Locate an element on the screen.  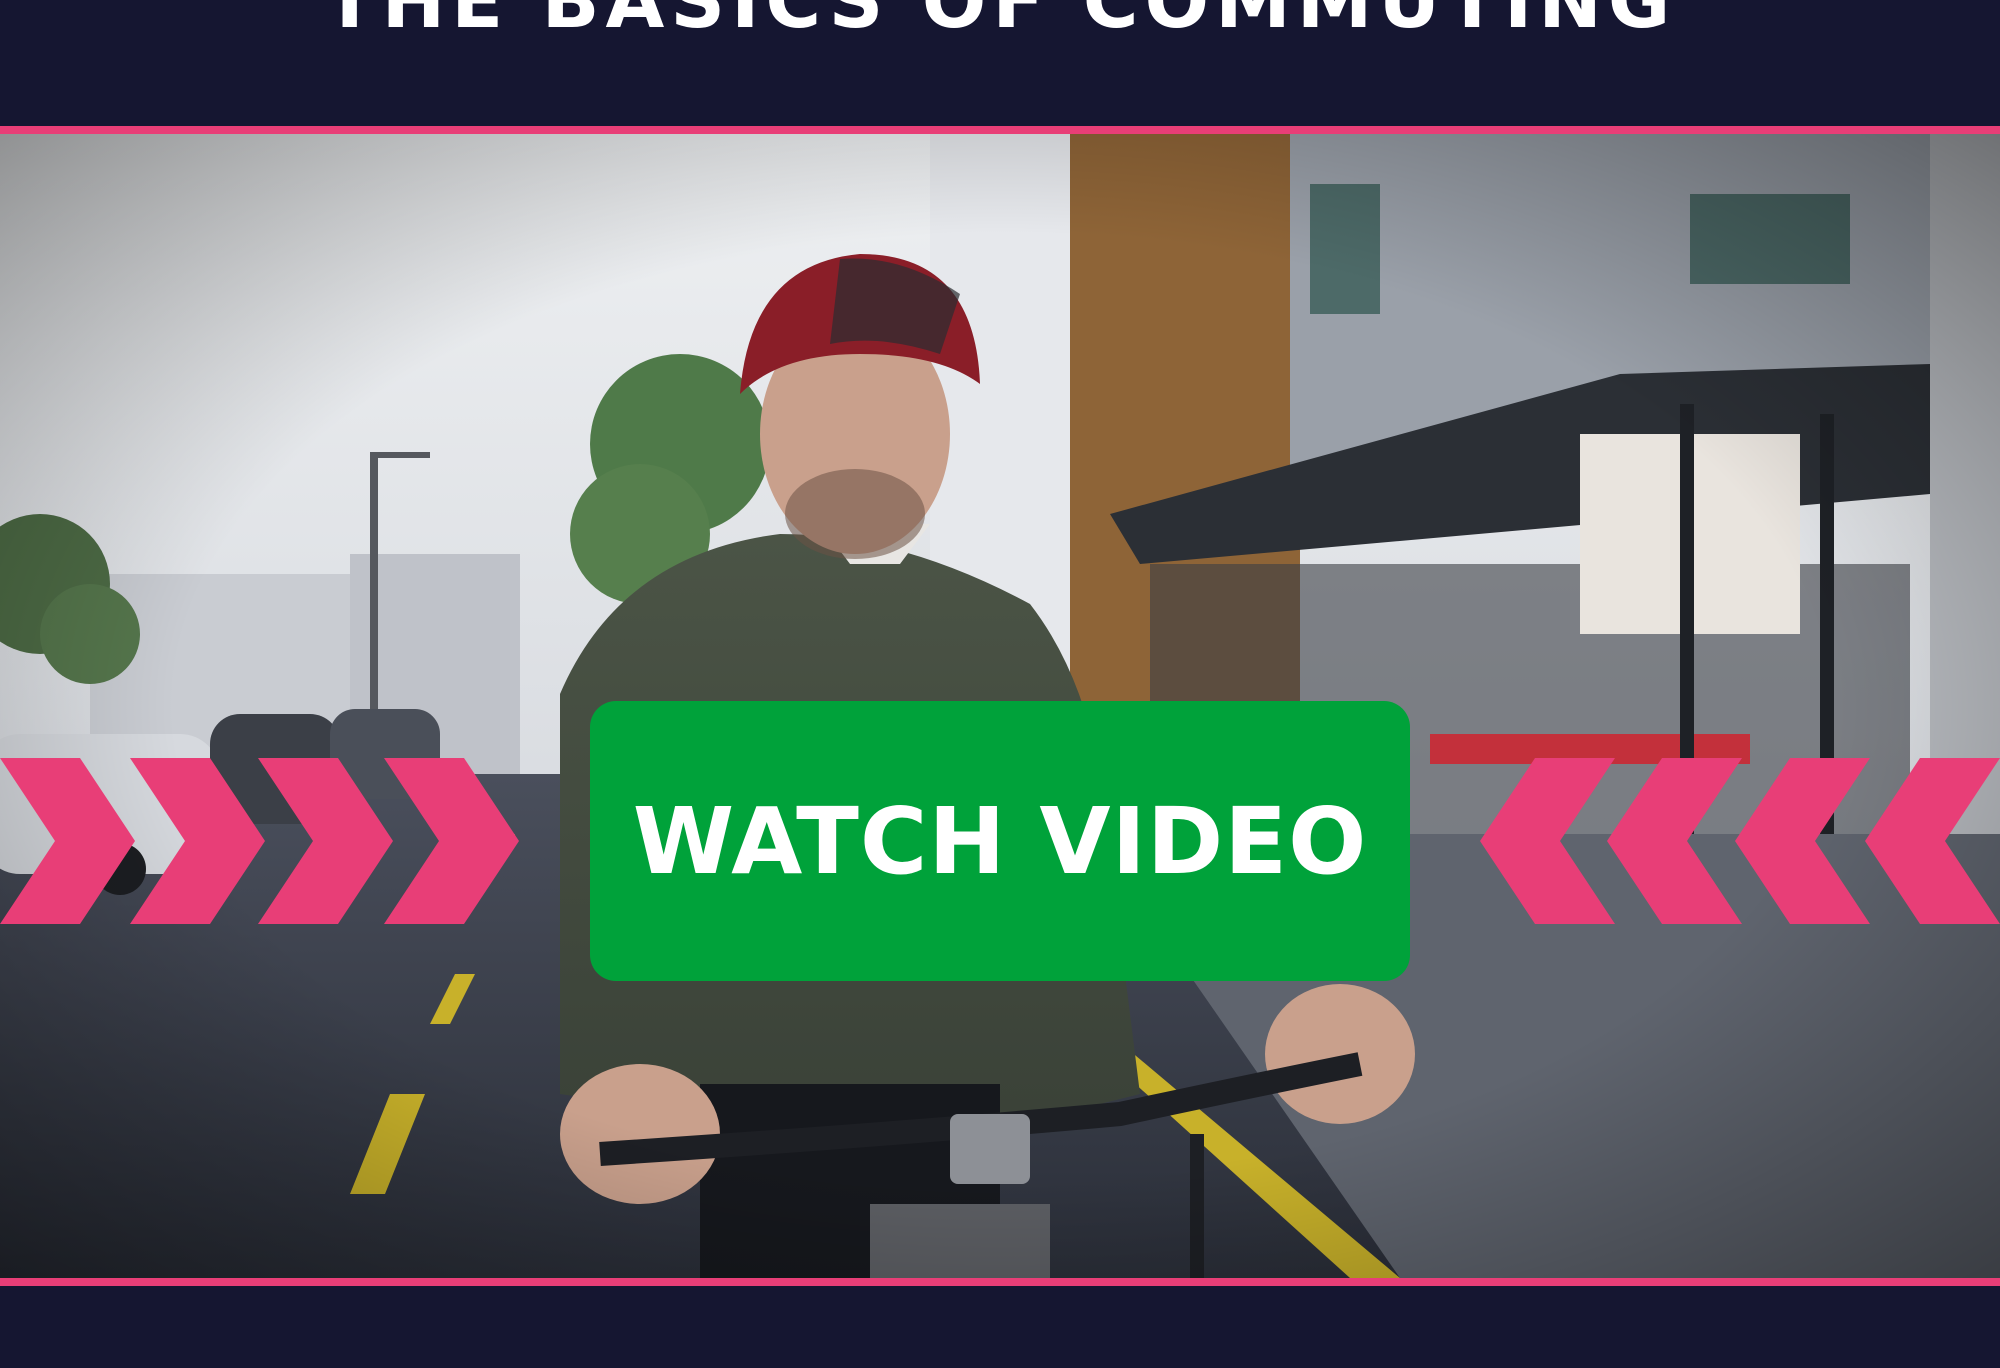
right-chevrons is located at coordinates (1740, 841).